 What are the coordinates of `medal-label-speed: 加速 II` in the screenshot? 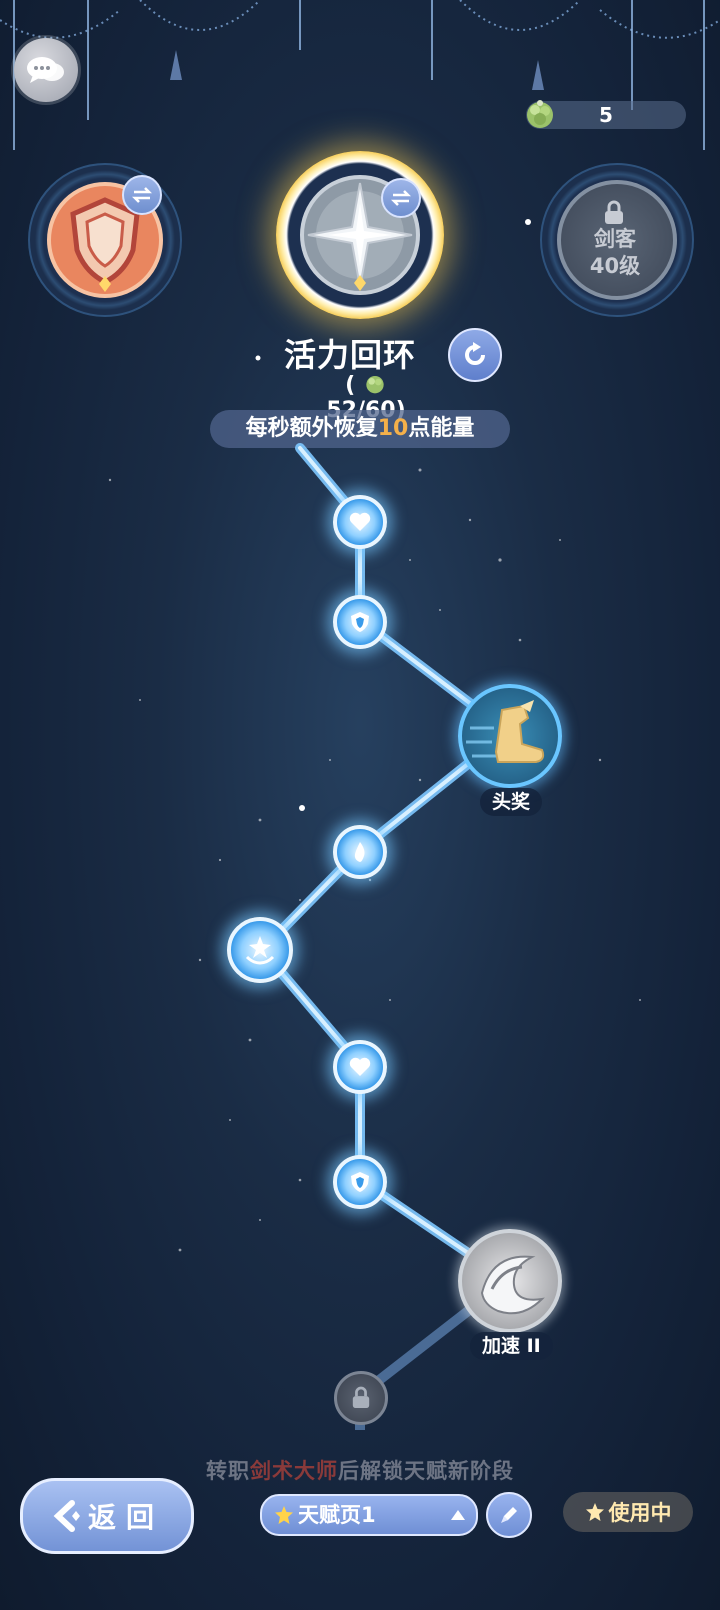 It's located at (511, 1346).